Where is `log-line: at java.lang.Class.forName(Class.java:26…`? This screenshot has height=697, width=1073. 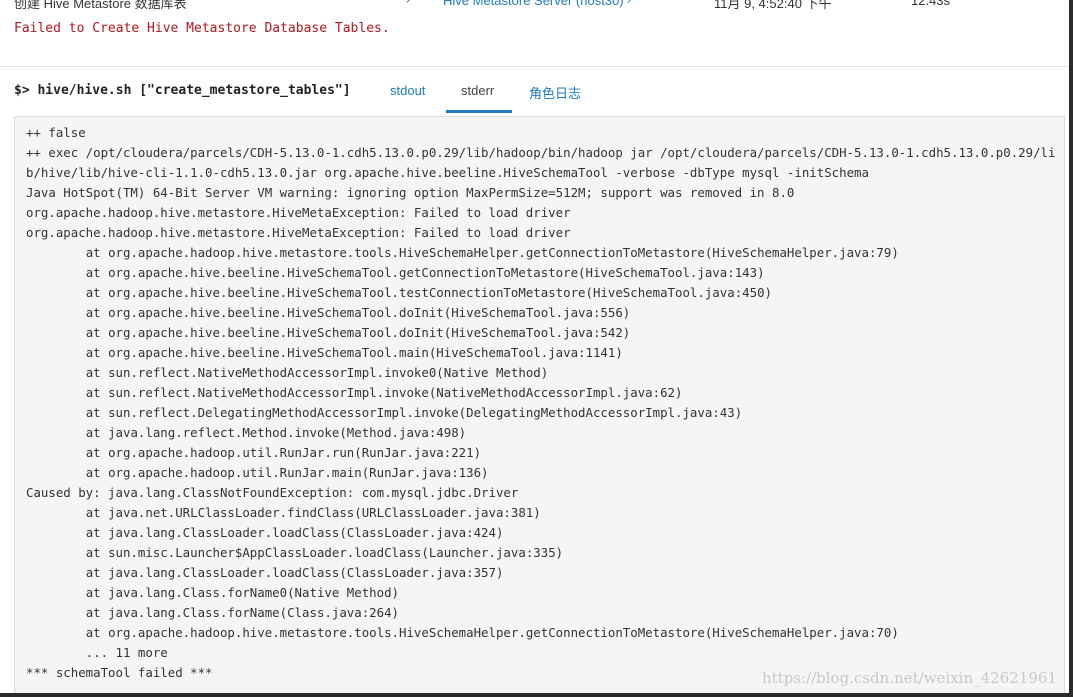
log-line: at java.lang.Class.forName(Class.java:26… is located at coordinates (242, 612).